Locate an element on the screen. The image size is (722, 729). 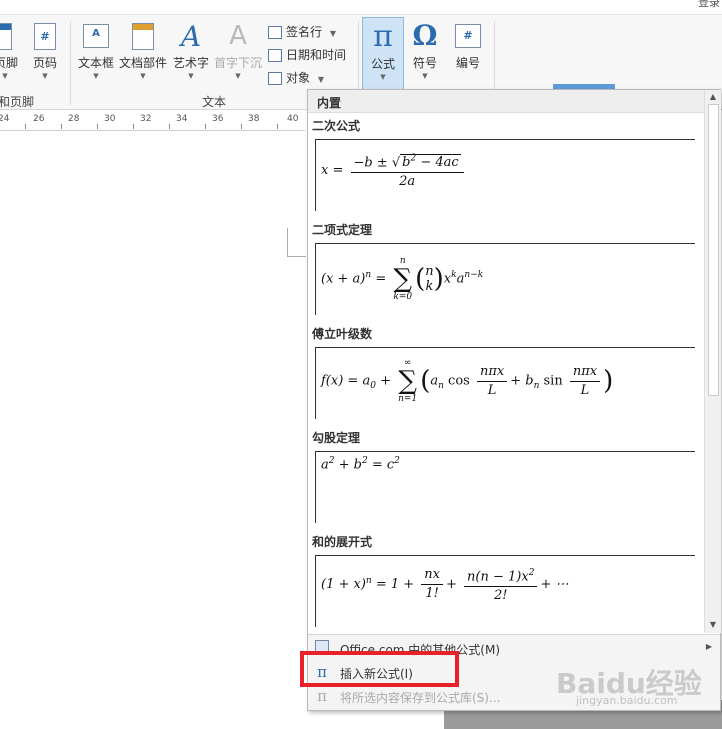
gallery-header: 内置 is located at coordinates (506, 101).